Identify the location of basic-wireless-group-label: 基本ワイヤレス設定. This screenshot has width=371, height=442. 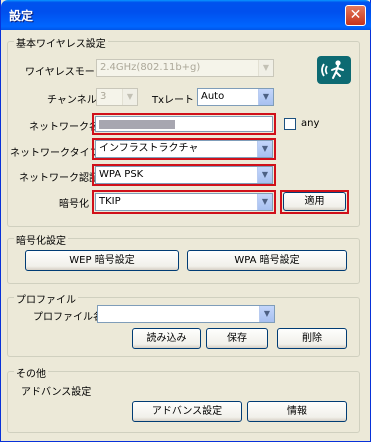
(61, 42).